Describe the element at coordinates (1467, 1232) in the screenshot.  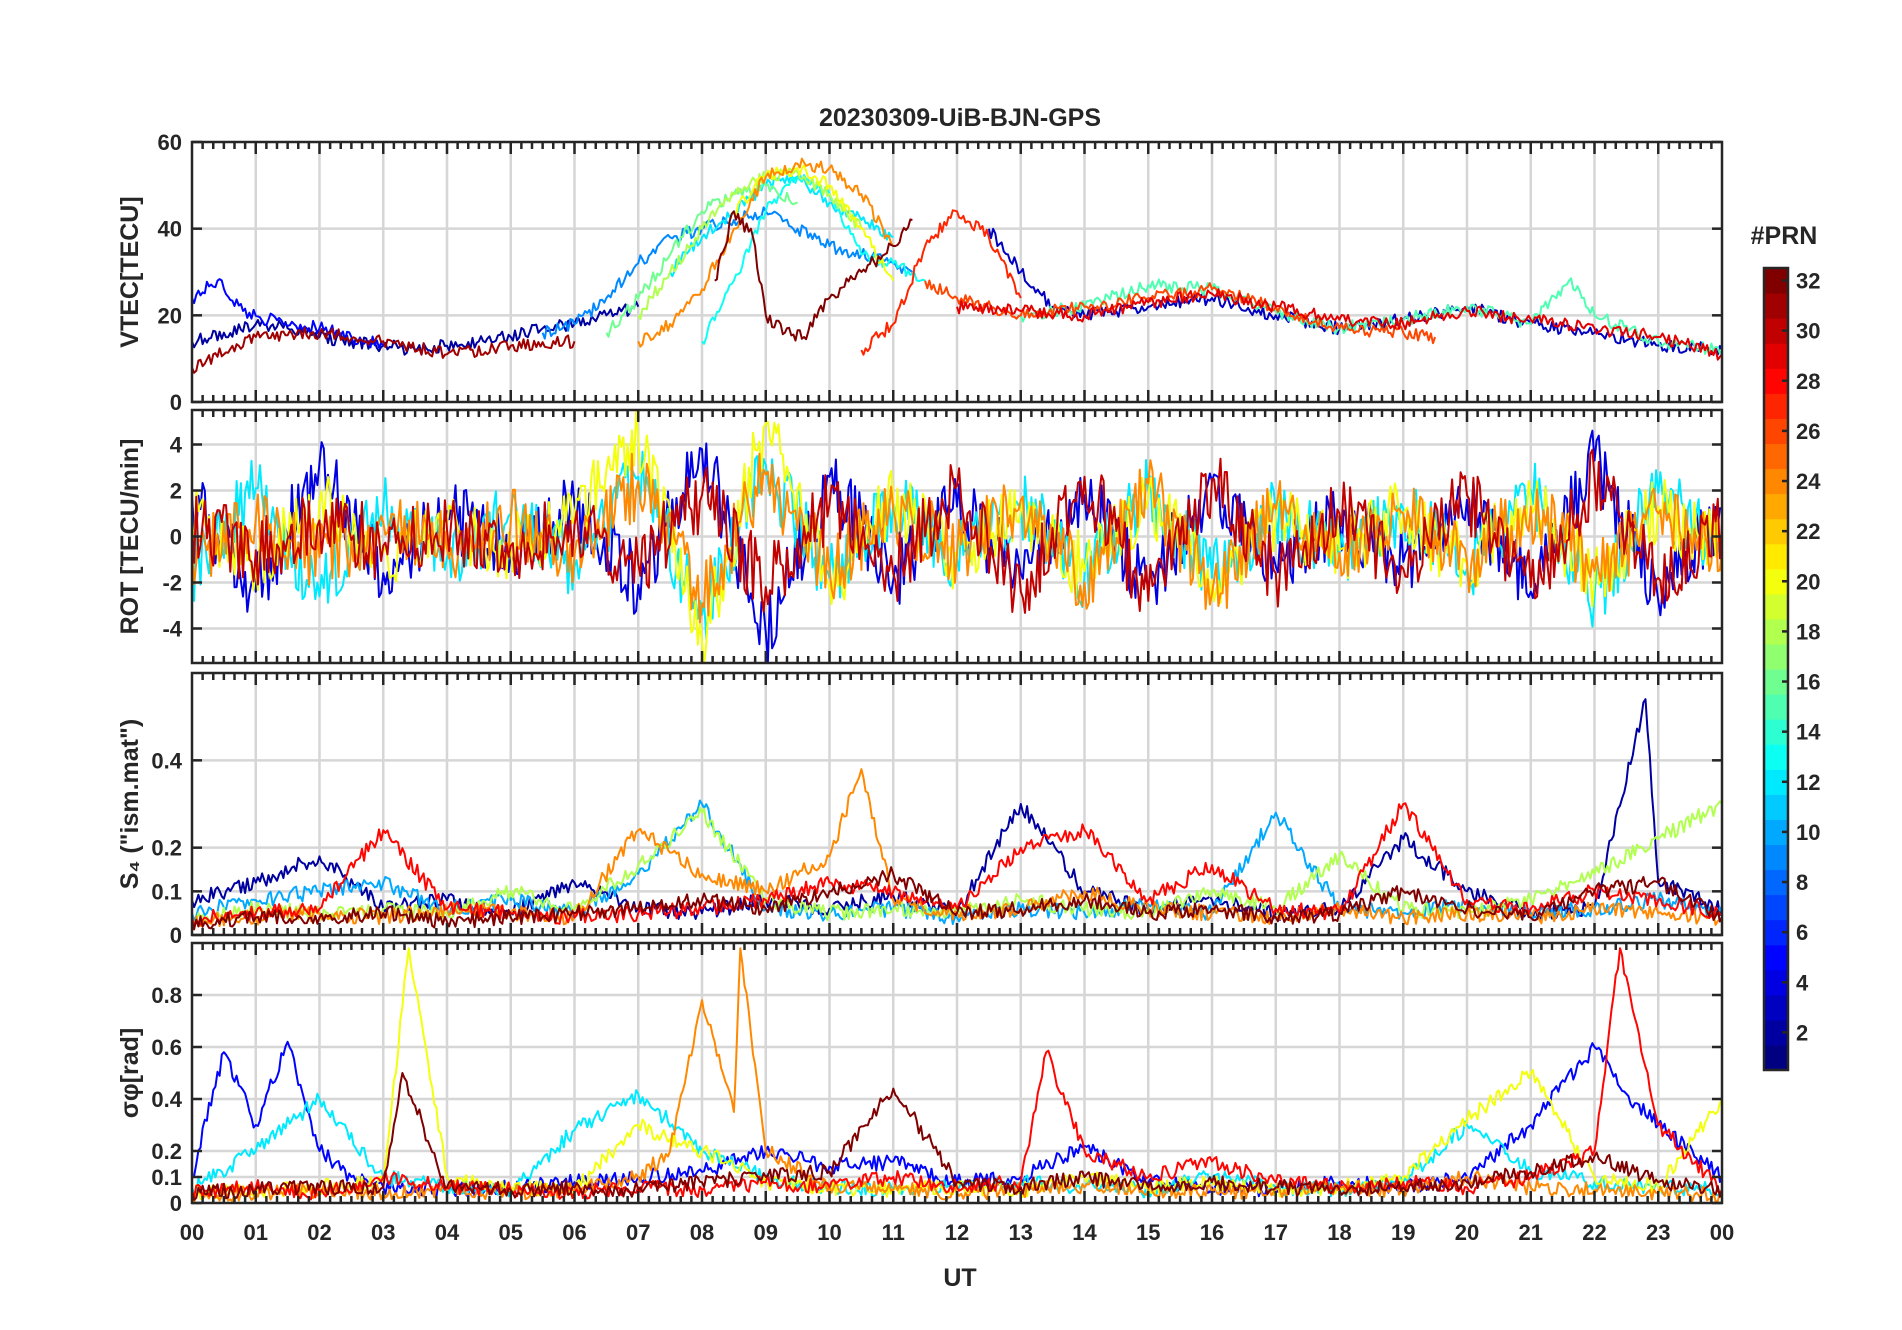
I see `x-tick-label: 20` at that location.